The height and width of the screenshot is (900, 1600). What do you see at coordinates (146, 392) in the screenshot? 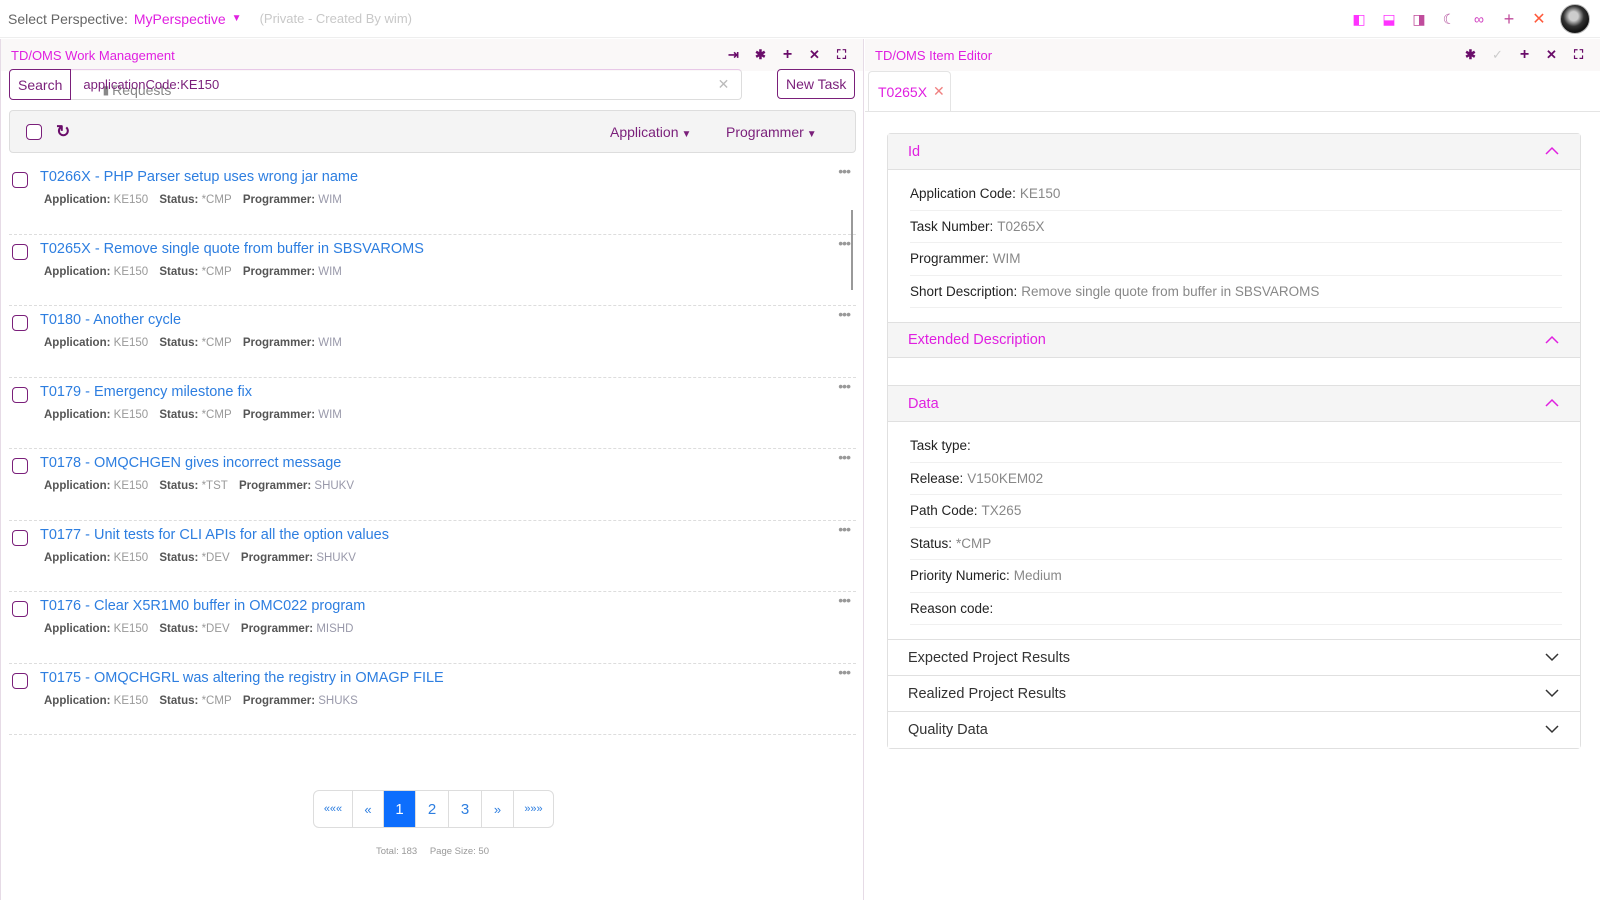
I see `item-title-link: T0179 - Emergency milestone fix` at bounding box center [146, 392].